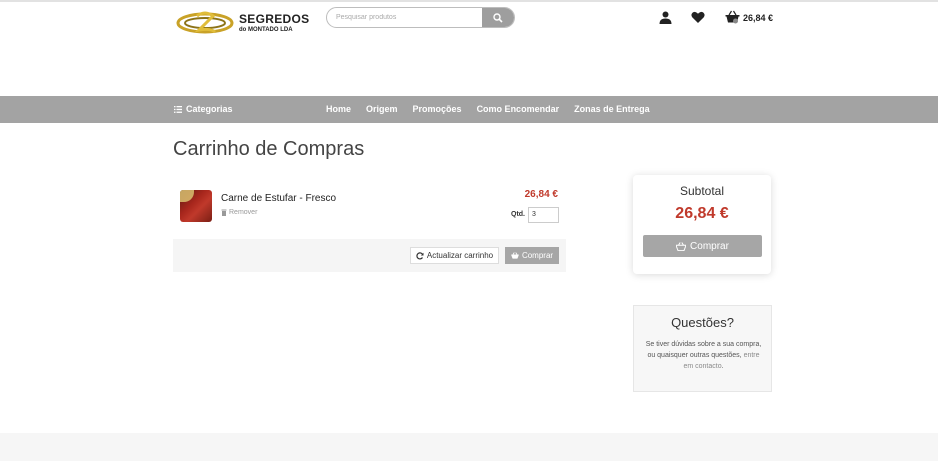 This screenshot has width=938, height=461. I want to click on nav-link-home: Home, so click(338, 109).